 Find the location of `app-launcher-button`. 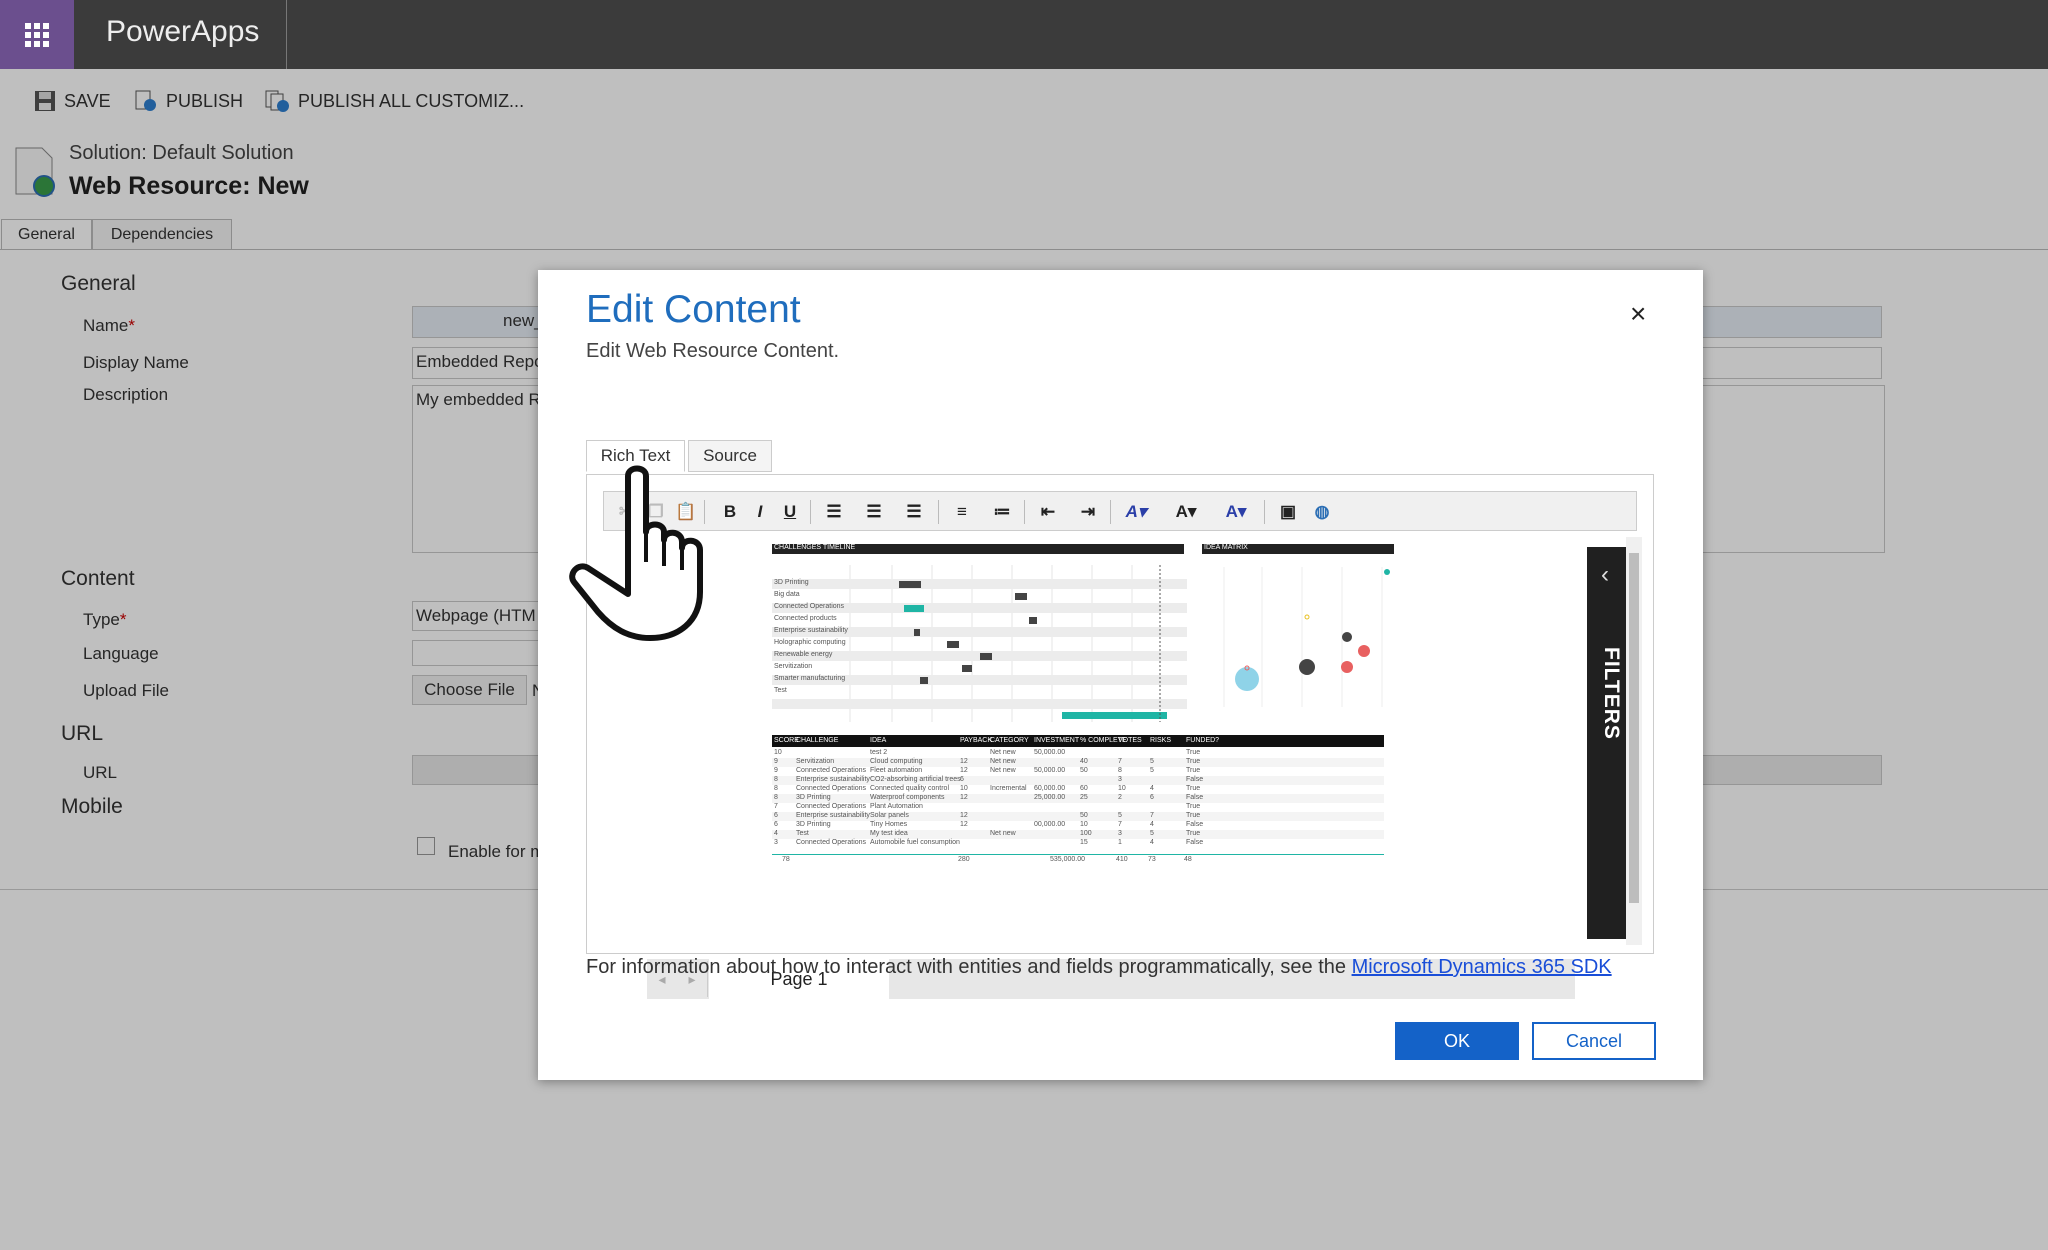

app-launcher-button is located at coordinates (37, 34).